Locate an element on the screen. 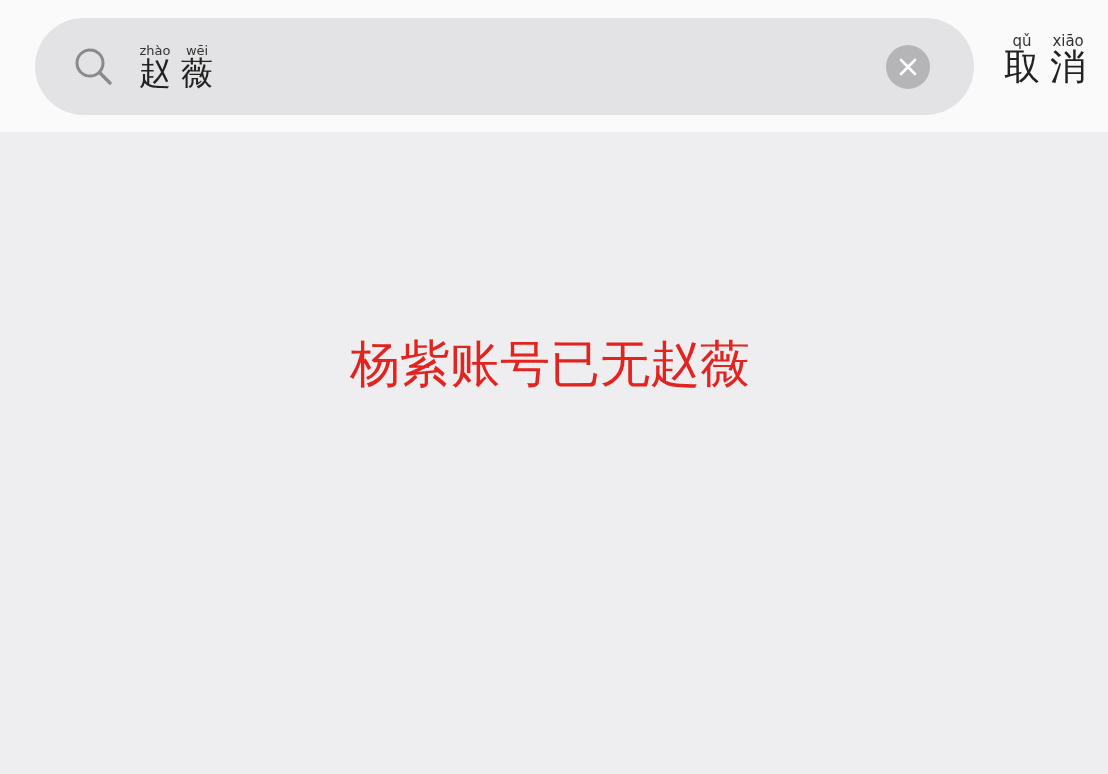 The width and height of the screenshot is (1108, 774). close-icon is located at coordinates (908, 66).